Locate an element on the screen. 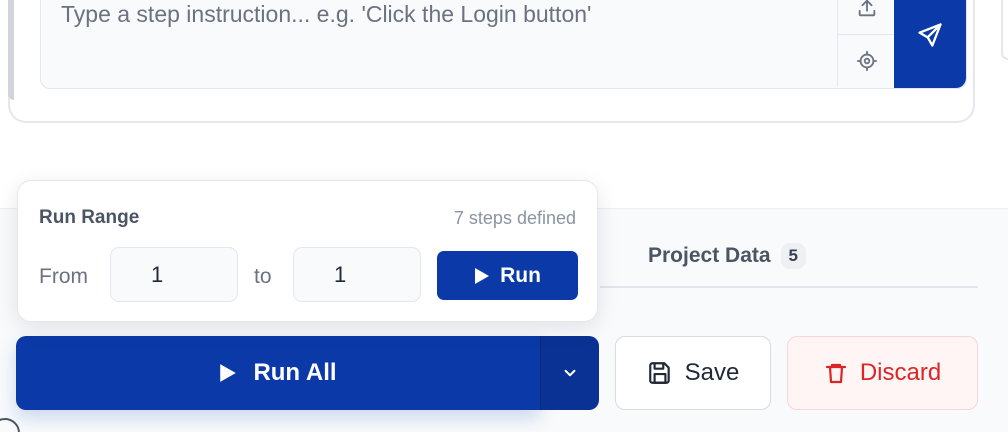 The height and width of the screenshot is (432, 1008). crosshair-icon is located at coordinates (867, 61).